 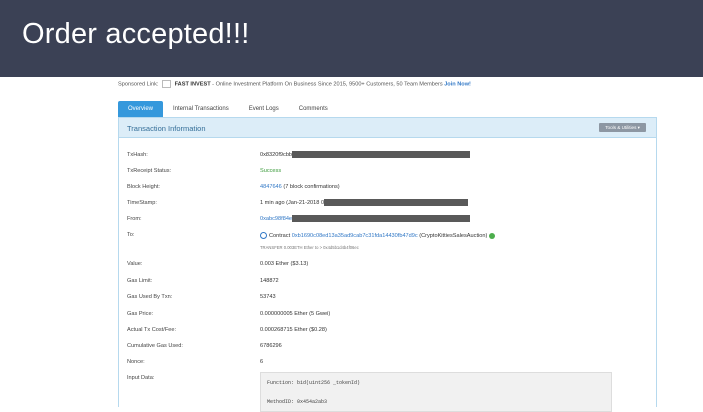 What do you see at coordinates (137, 155) in the screenshot?
I see `row-label-txhash: TxHash:` at bounding box center [137, 155].